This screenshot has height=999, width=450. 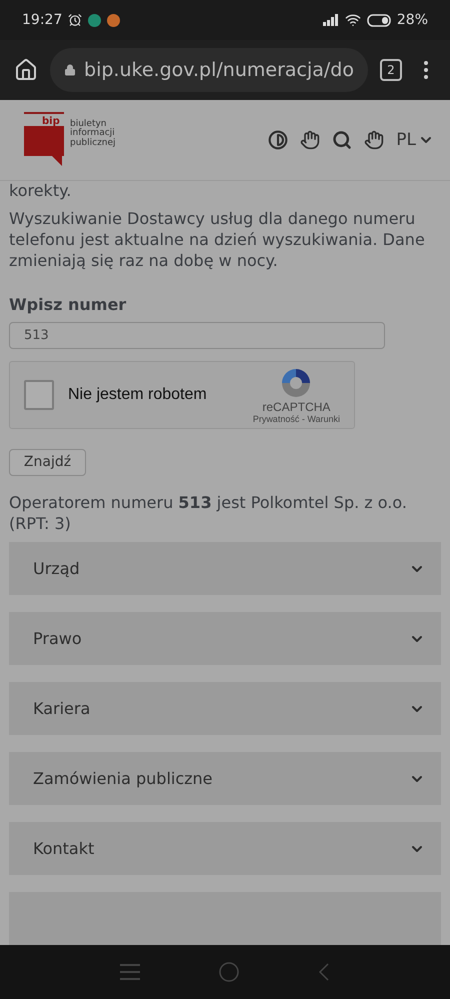 I want to click on clock-time: 19:27, so click(x=42, y=20).